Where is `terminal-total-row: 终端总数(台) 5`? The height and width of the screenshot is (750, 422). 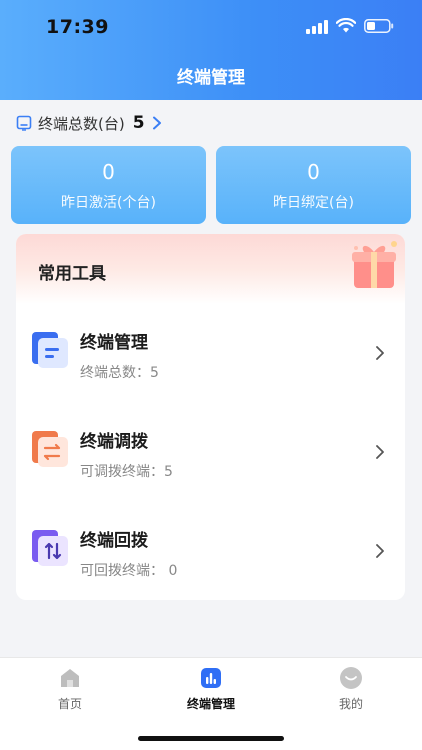 terminal-total-row: 终端总数(台) 5 is located at coordinates (89, 123).